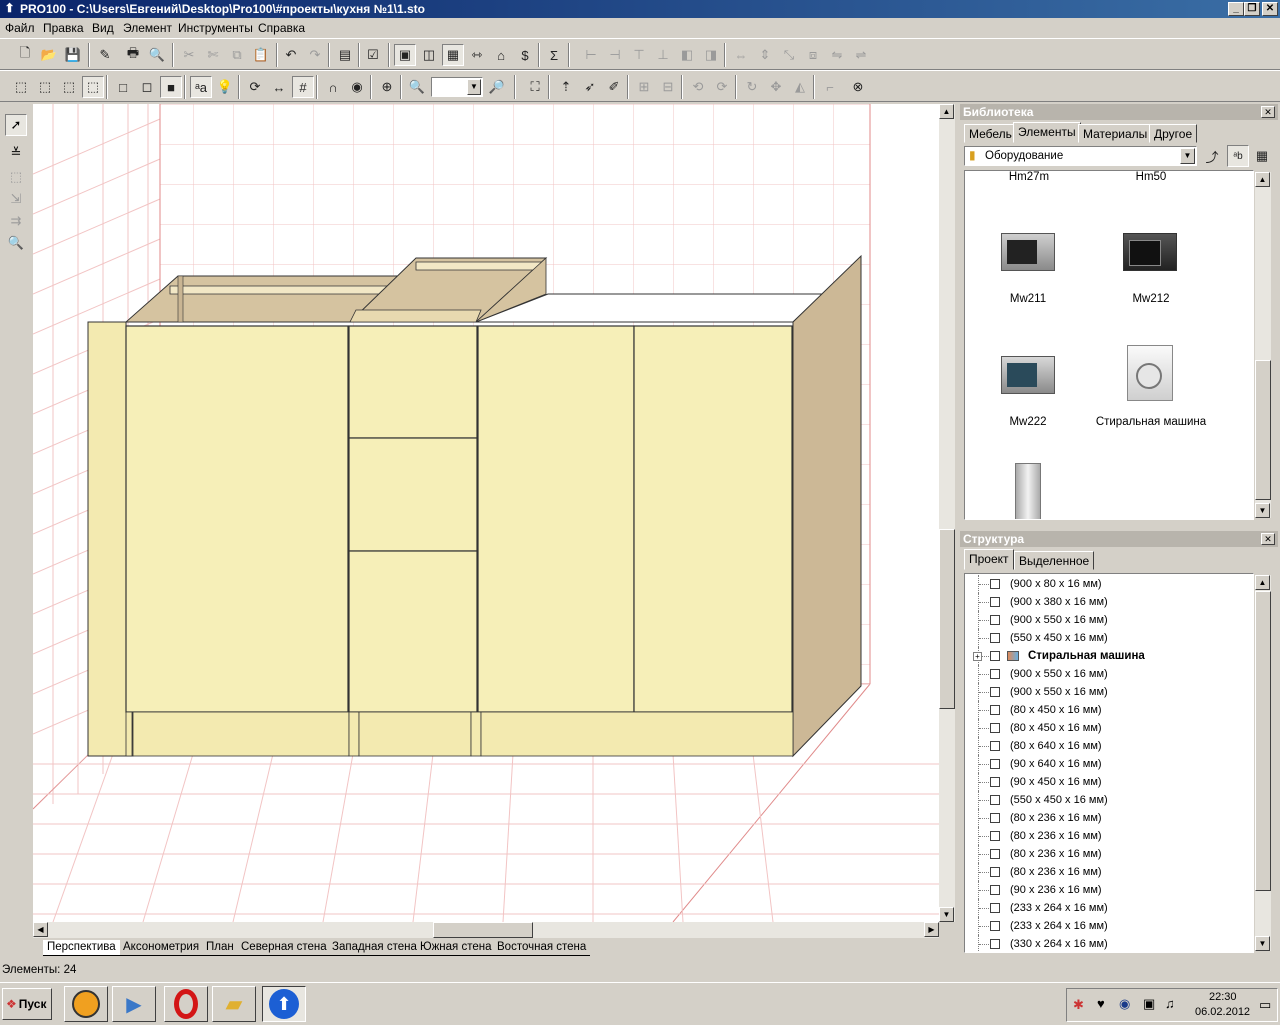  Describe the element at coordinates (525, 55) in the screenshot. I see `price-icon: $` at that location.